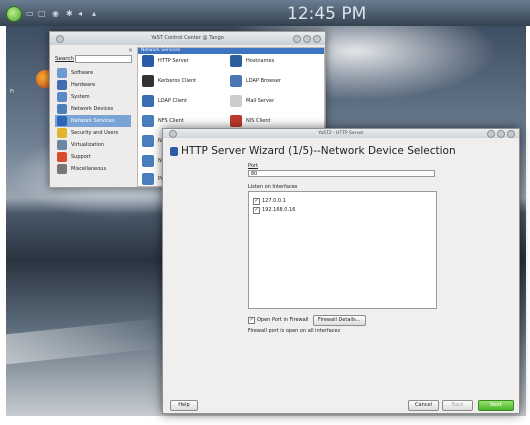  I want to click on module-label: LDAP Client, so click(173, 101).